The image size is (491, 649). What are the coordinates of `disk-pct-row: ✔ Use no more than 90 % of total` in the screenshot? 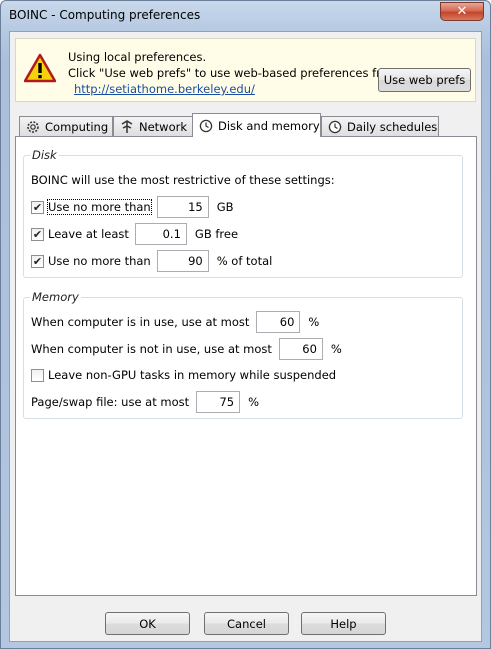 It's located at (151, 261).